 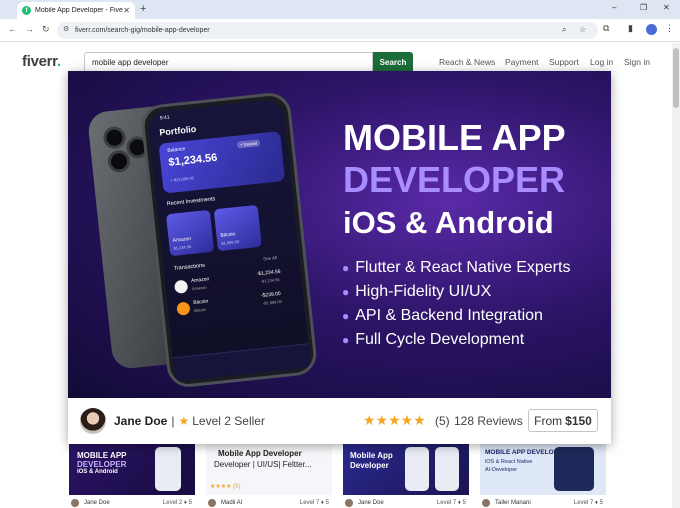 What do you see at coordinates (454, 179) in the screenshot?
I see `banner-title-line2: DEVELOPER` at bounding box center [454, 179].